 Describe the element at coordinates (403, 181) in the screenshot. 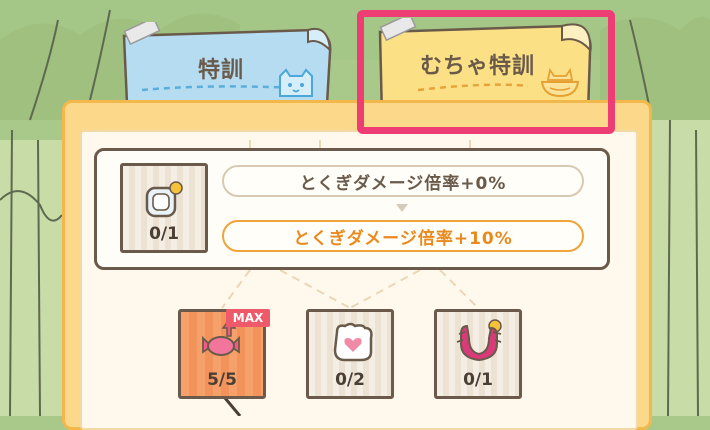

I see `current-effect-label: とくぎダメージ倍率+0%` at that location.